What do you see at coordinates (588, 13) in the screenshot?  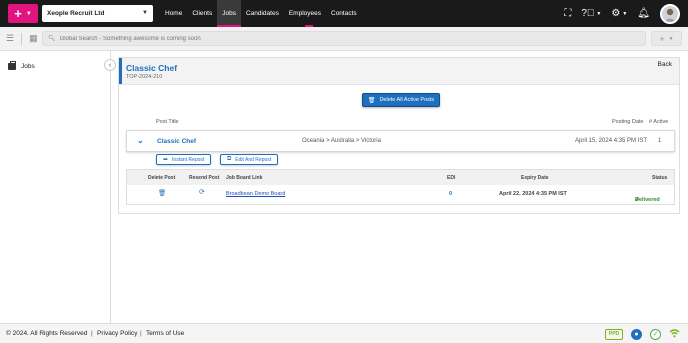 I see `help-icon: ?⃝` at bounding box center [588, 13].